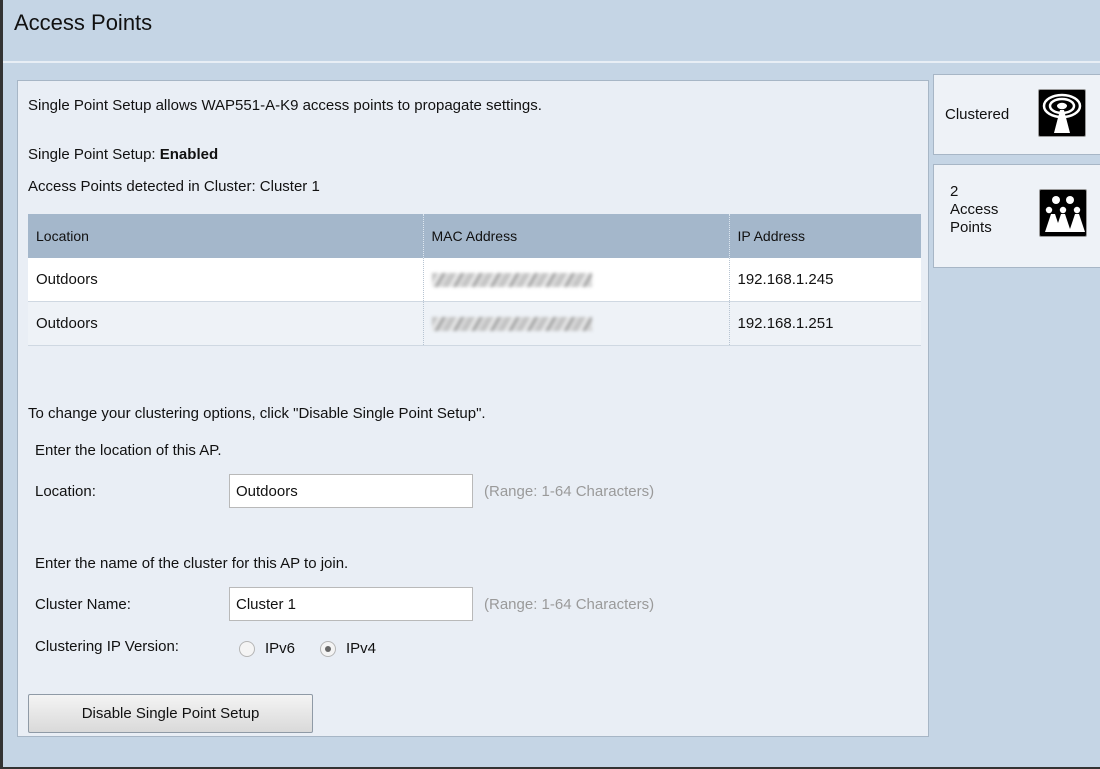  I want to click on column-header-mac: MAC Address, so click(576, 236).